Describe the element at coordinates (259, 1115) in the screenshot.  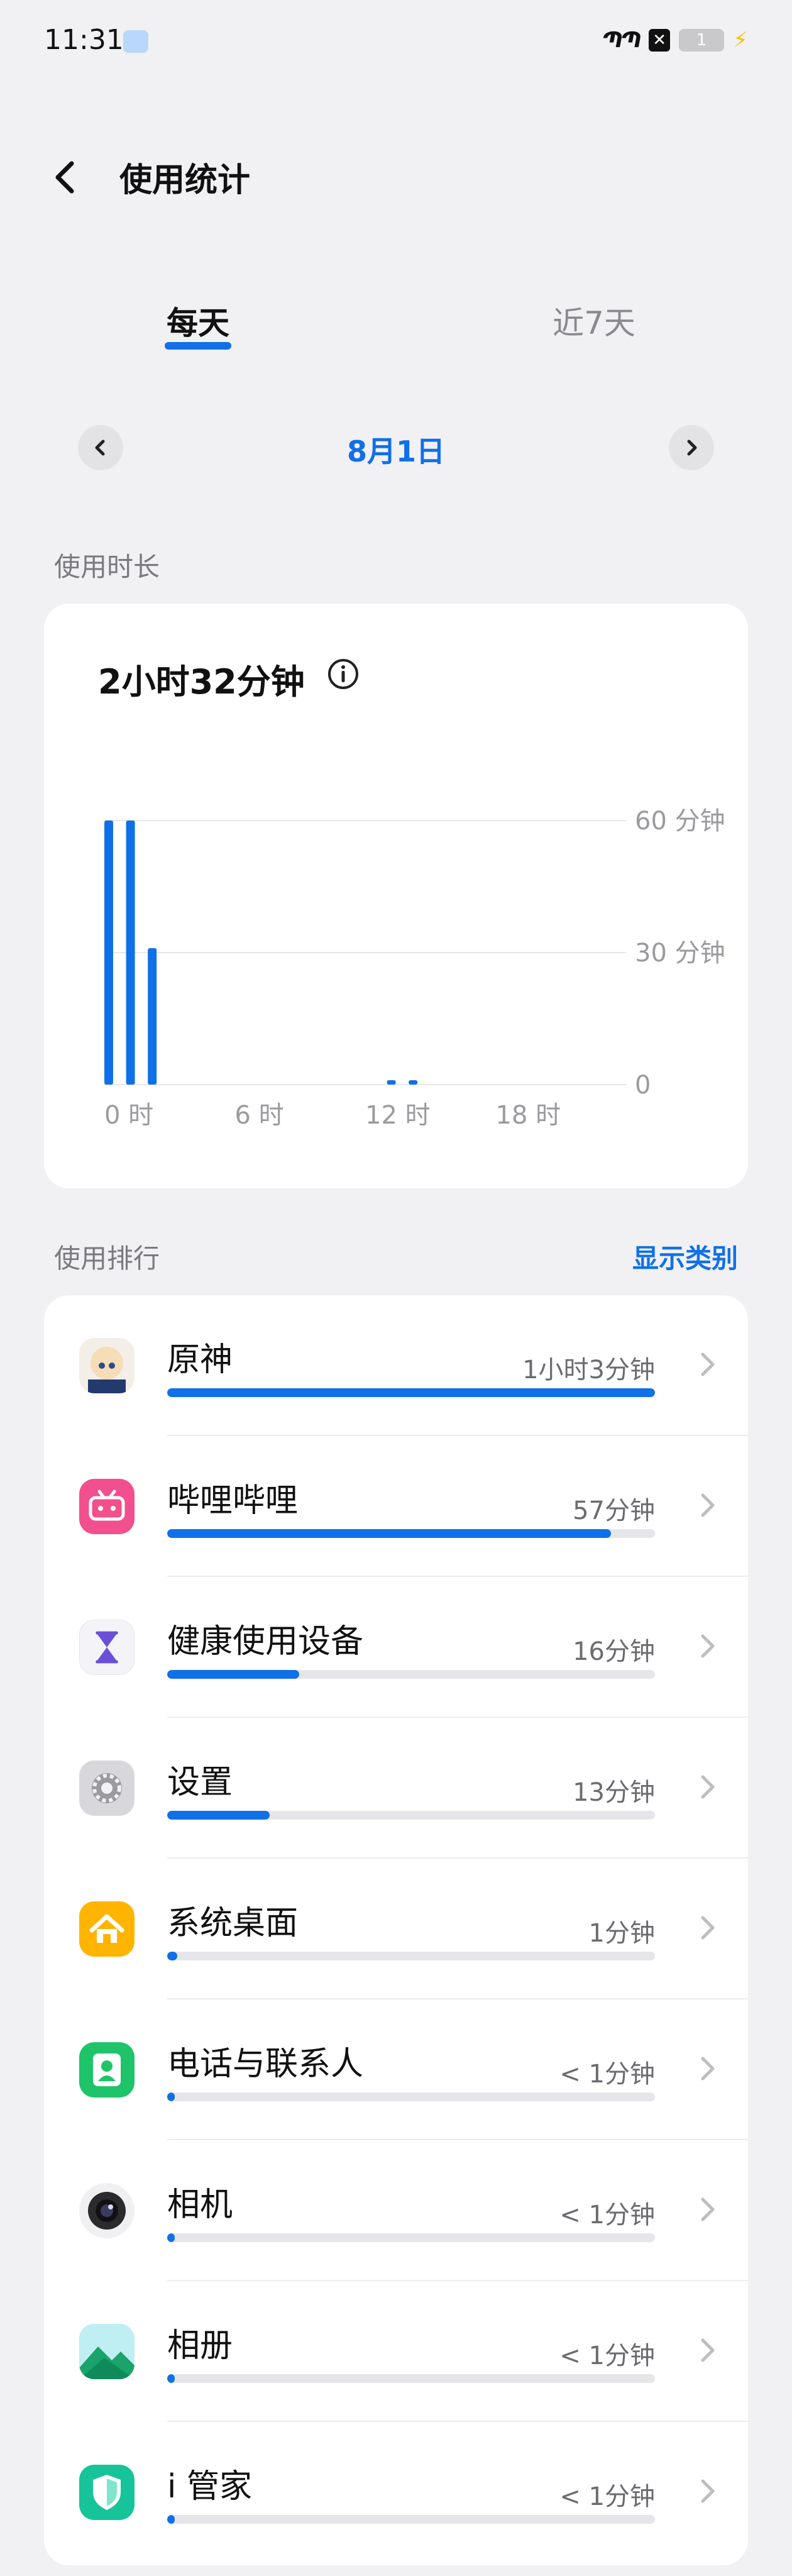
I see `chart-x-tick-label: 6 时` at that location.